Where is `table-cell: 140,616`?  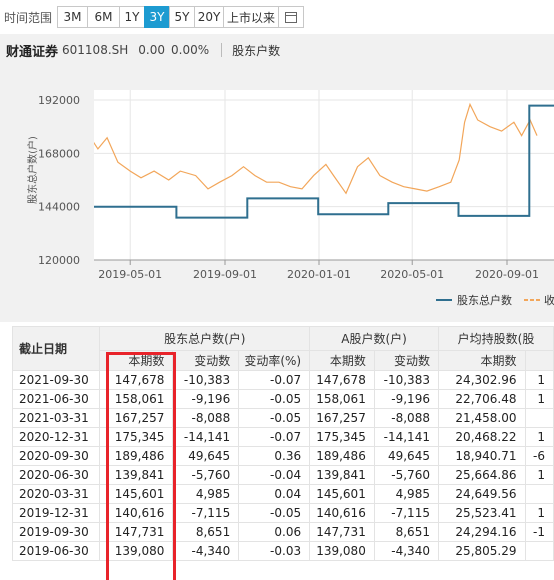
table-cell: 140,616 is located at coordinates (136, 513).